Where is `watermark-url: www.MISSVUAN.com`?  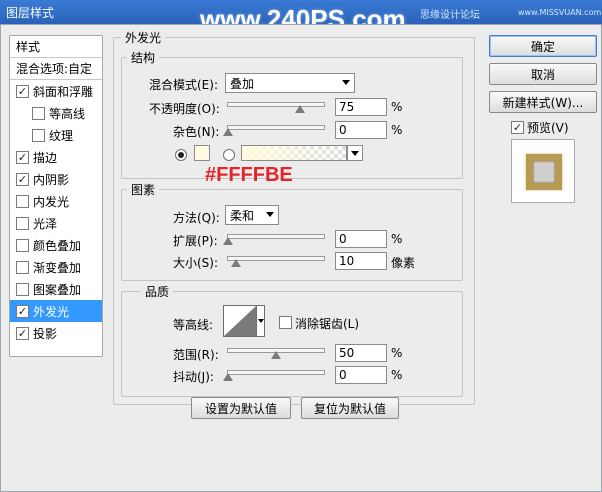
watermark-url: www.MISSVUAN.com is located at coordinates (560, 12).